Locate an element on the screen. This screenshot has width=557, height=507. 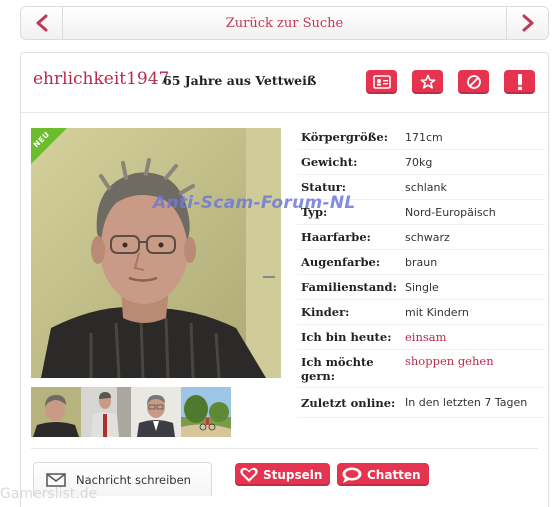
attribute-row: Gewicht: 70kg is located at coordinates (421, 162).